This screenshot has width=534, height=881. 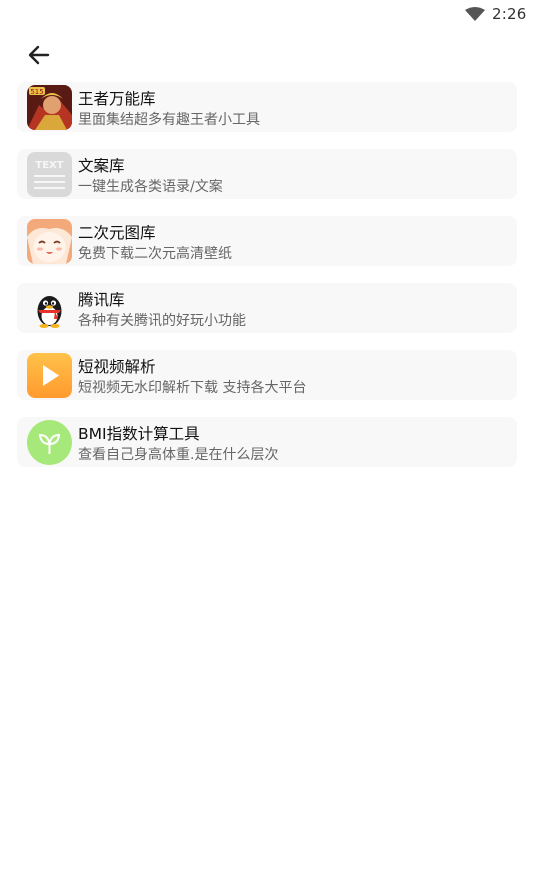 I want to click on sprout-icon, so click(x=49, y=442).